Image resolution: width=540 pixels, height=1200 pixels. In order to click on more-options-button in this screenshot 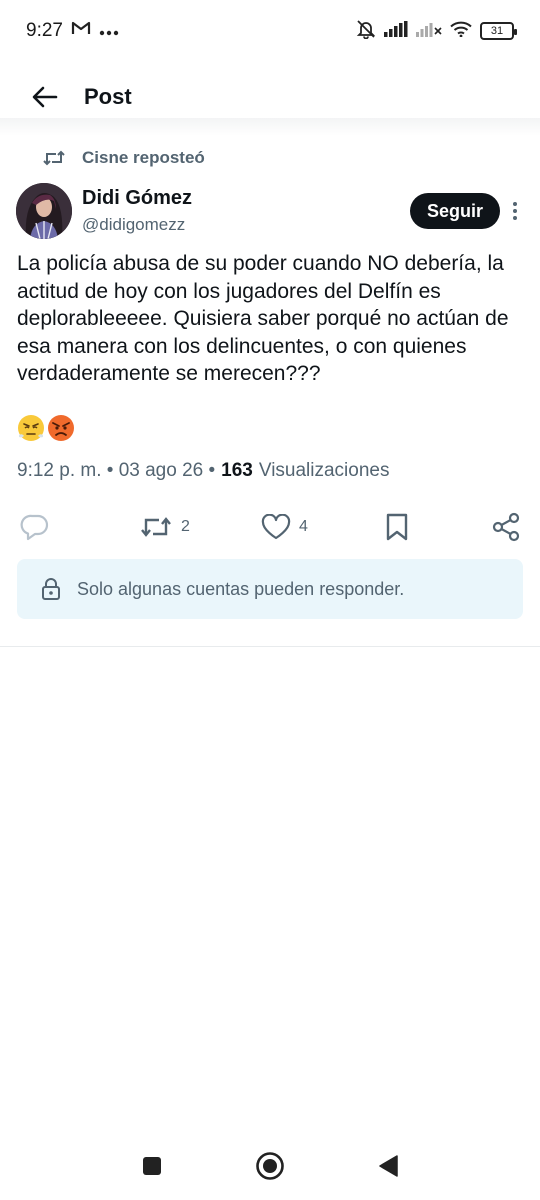, I will do `click(515, 211)`.